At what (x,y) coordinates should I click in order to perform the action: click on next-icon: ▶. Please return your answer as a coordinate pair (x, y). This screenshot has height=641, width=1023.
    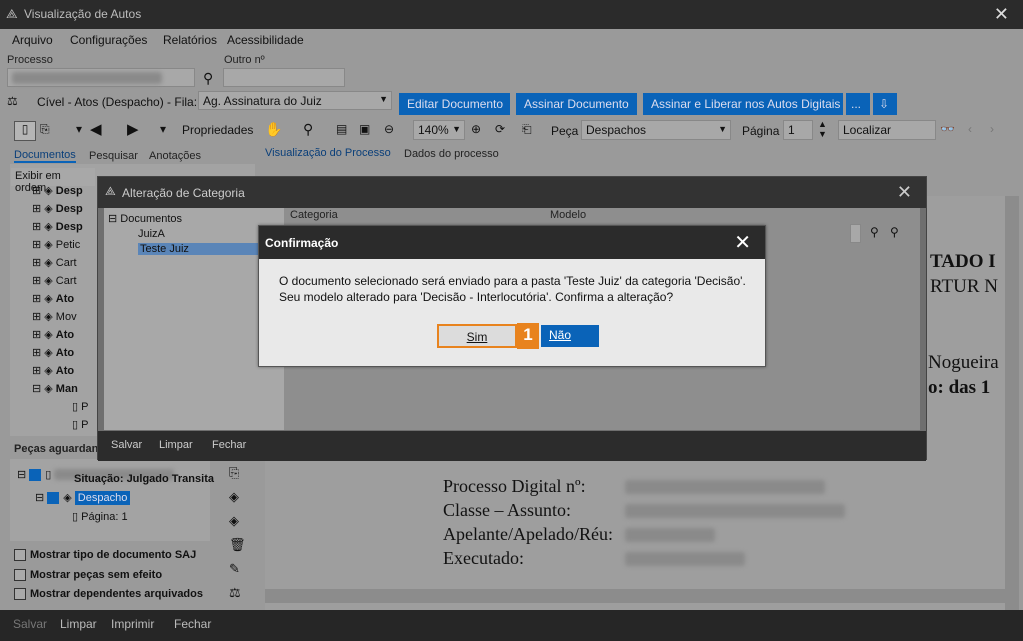
    Looking at the image, I should click on (133, 129).